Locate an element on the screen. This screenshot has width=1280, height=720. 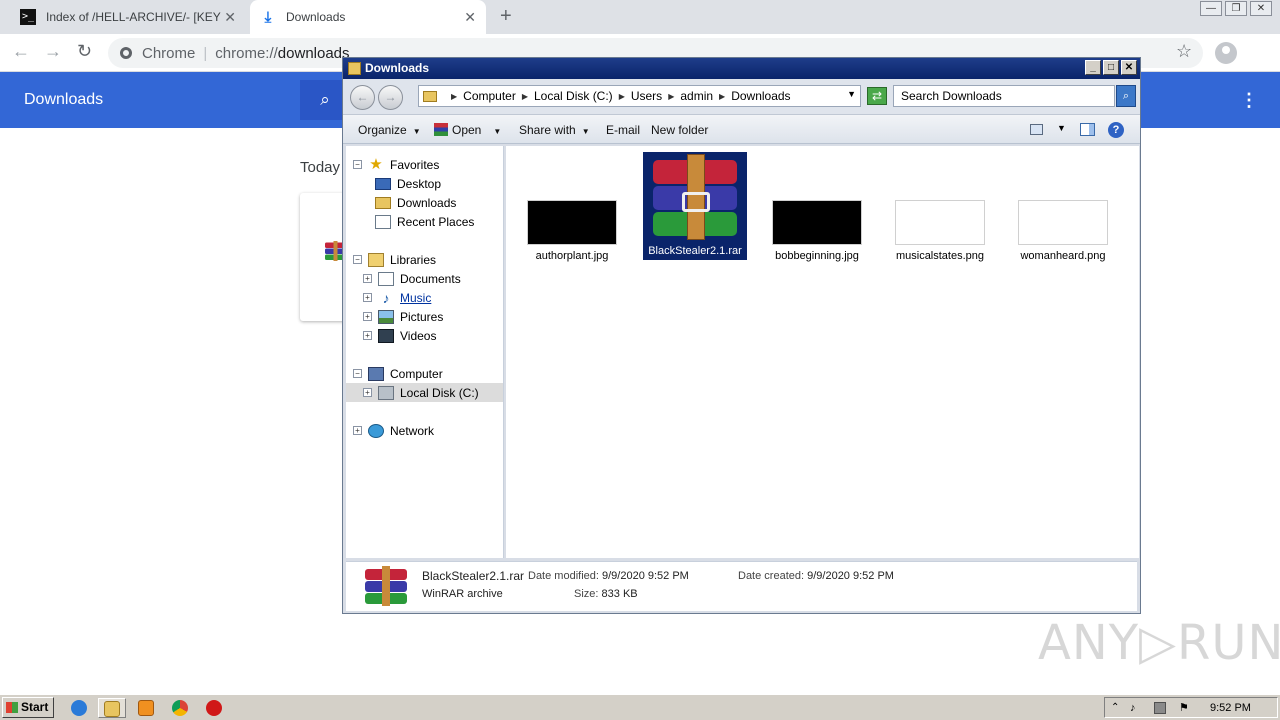
bookmark-star-icon: ☆ is located at coordinates (1184, 51).